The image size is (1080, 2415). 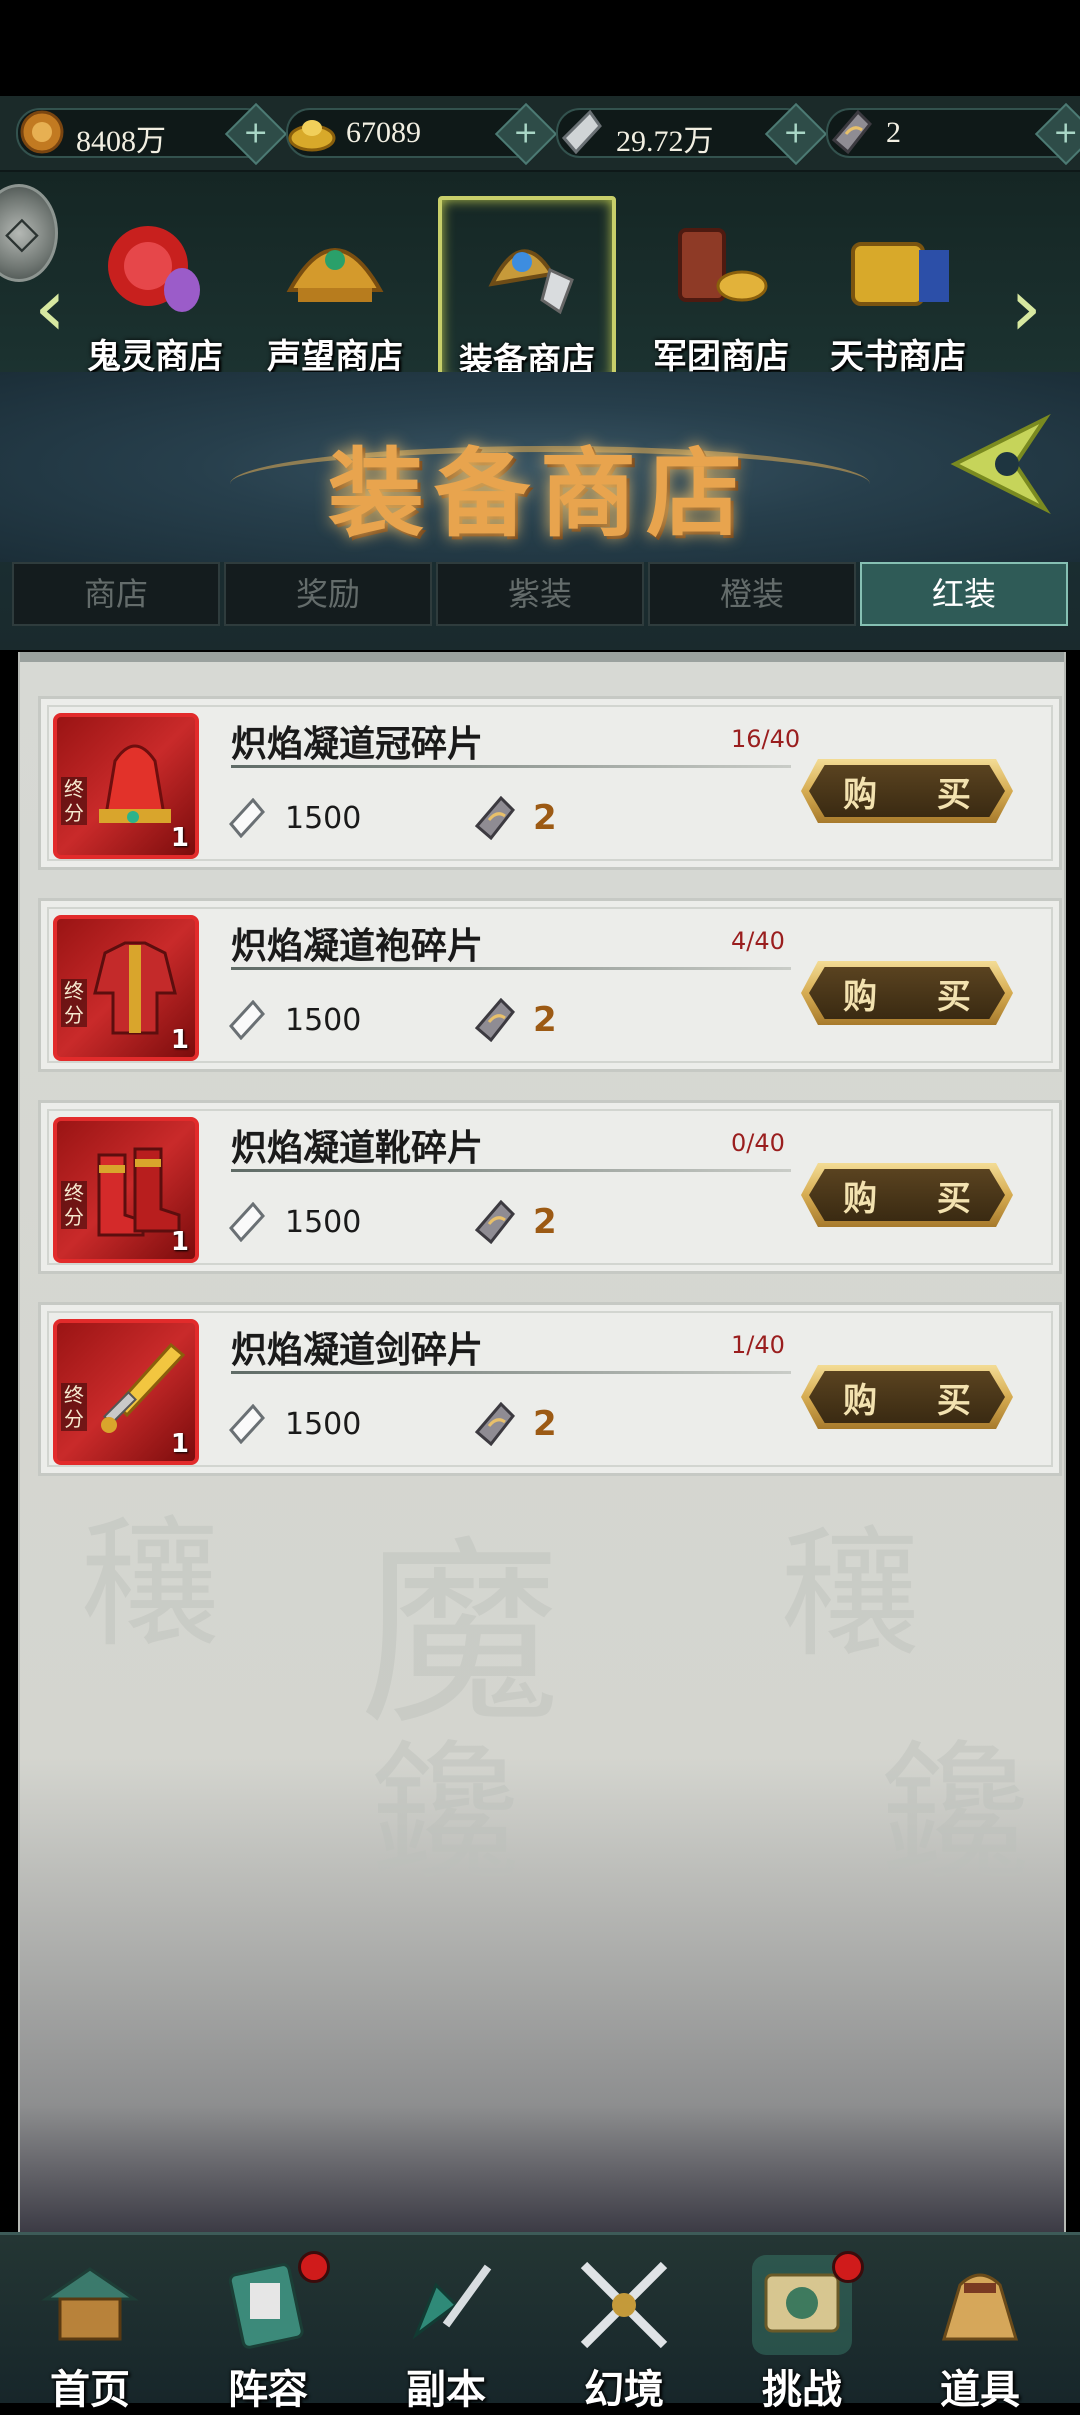 What do you see at coordinates (50, 307) in the screenshot?
I see `tabs-left-arrow: ‹` at bounding box center [50, 307].